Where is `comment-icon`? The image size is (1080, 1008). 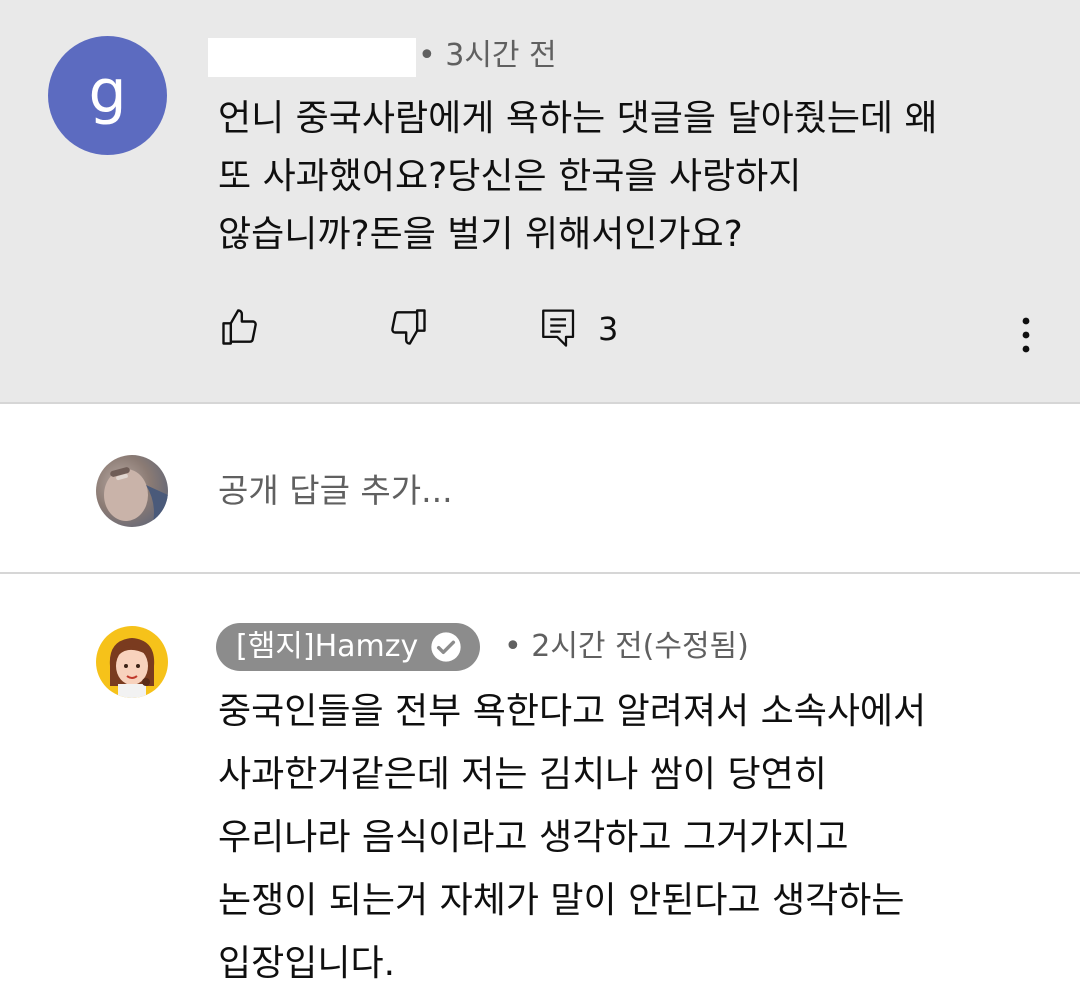
comment-icon is located at coordinates (558, 328).